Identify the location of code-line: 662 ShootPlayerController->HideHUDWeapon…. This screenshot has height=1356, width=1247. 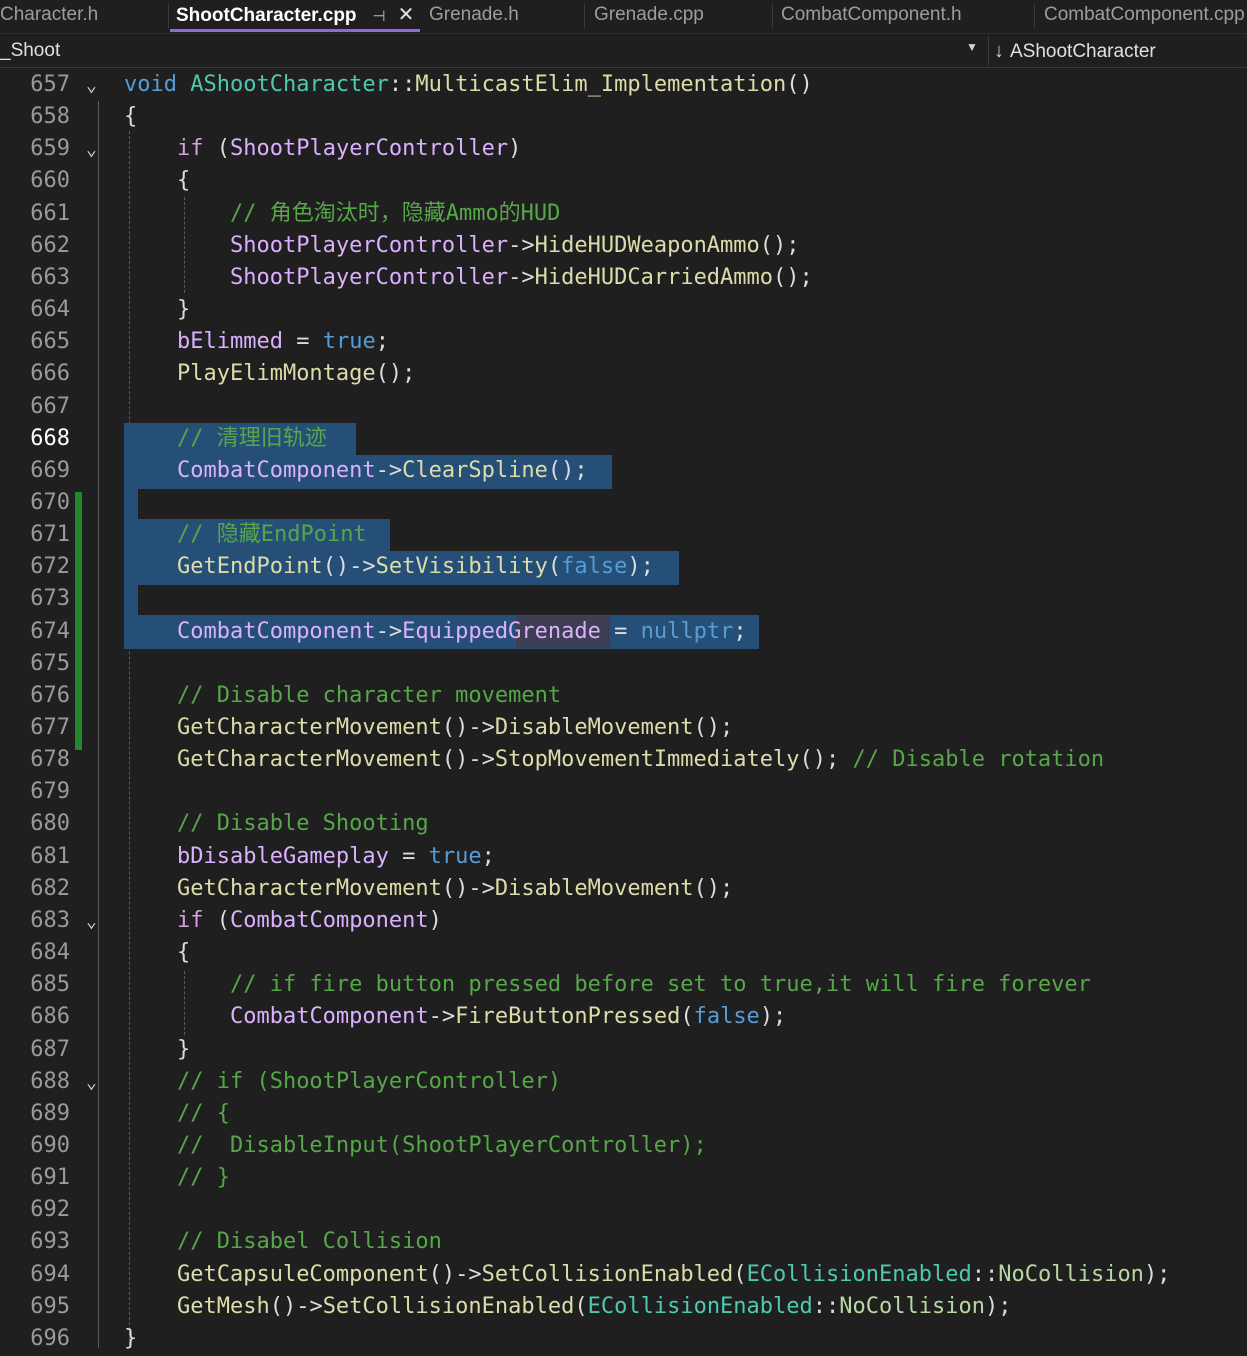
(623, 246).